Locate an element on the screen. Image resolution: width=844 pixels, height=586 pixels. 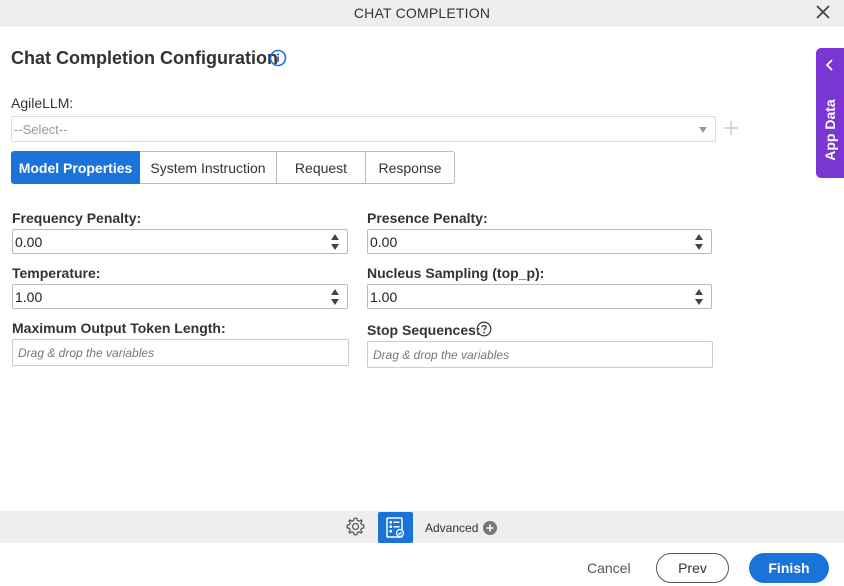
help-icon is located at coordinates (484, 329).